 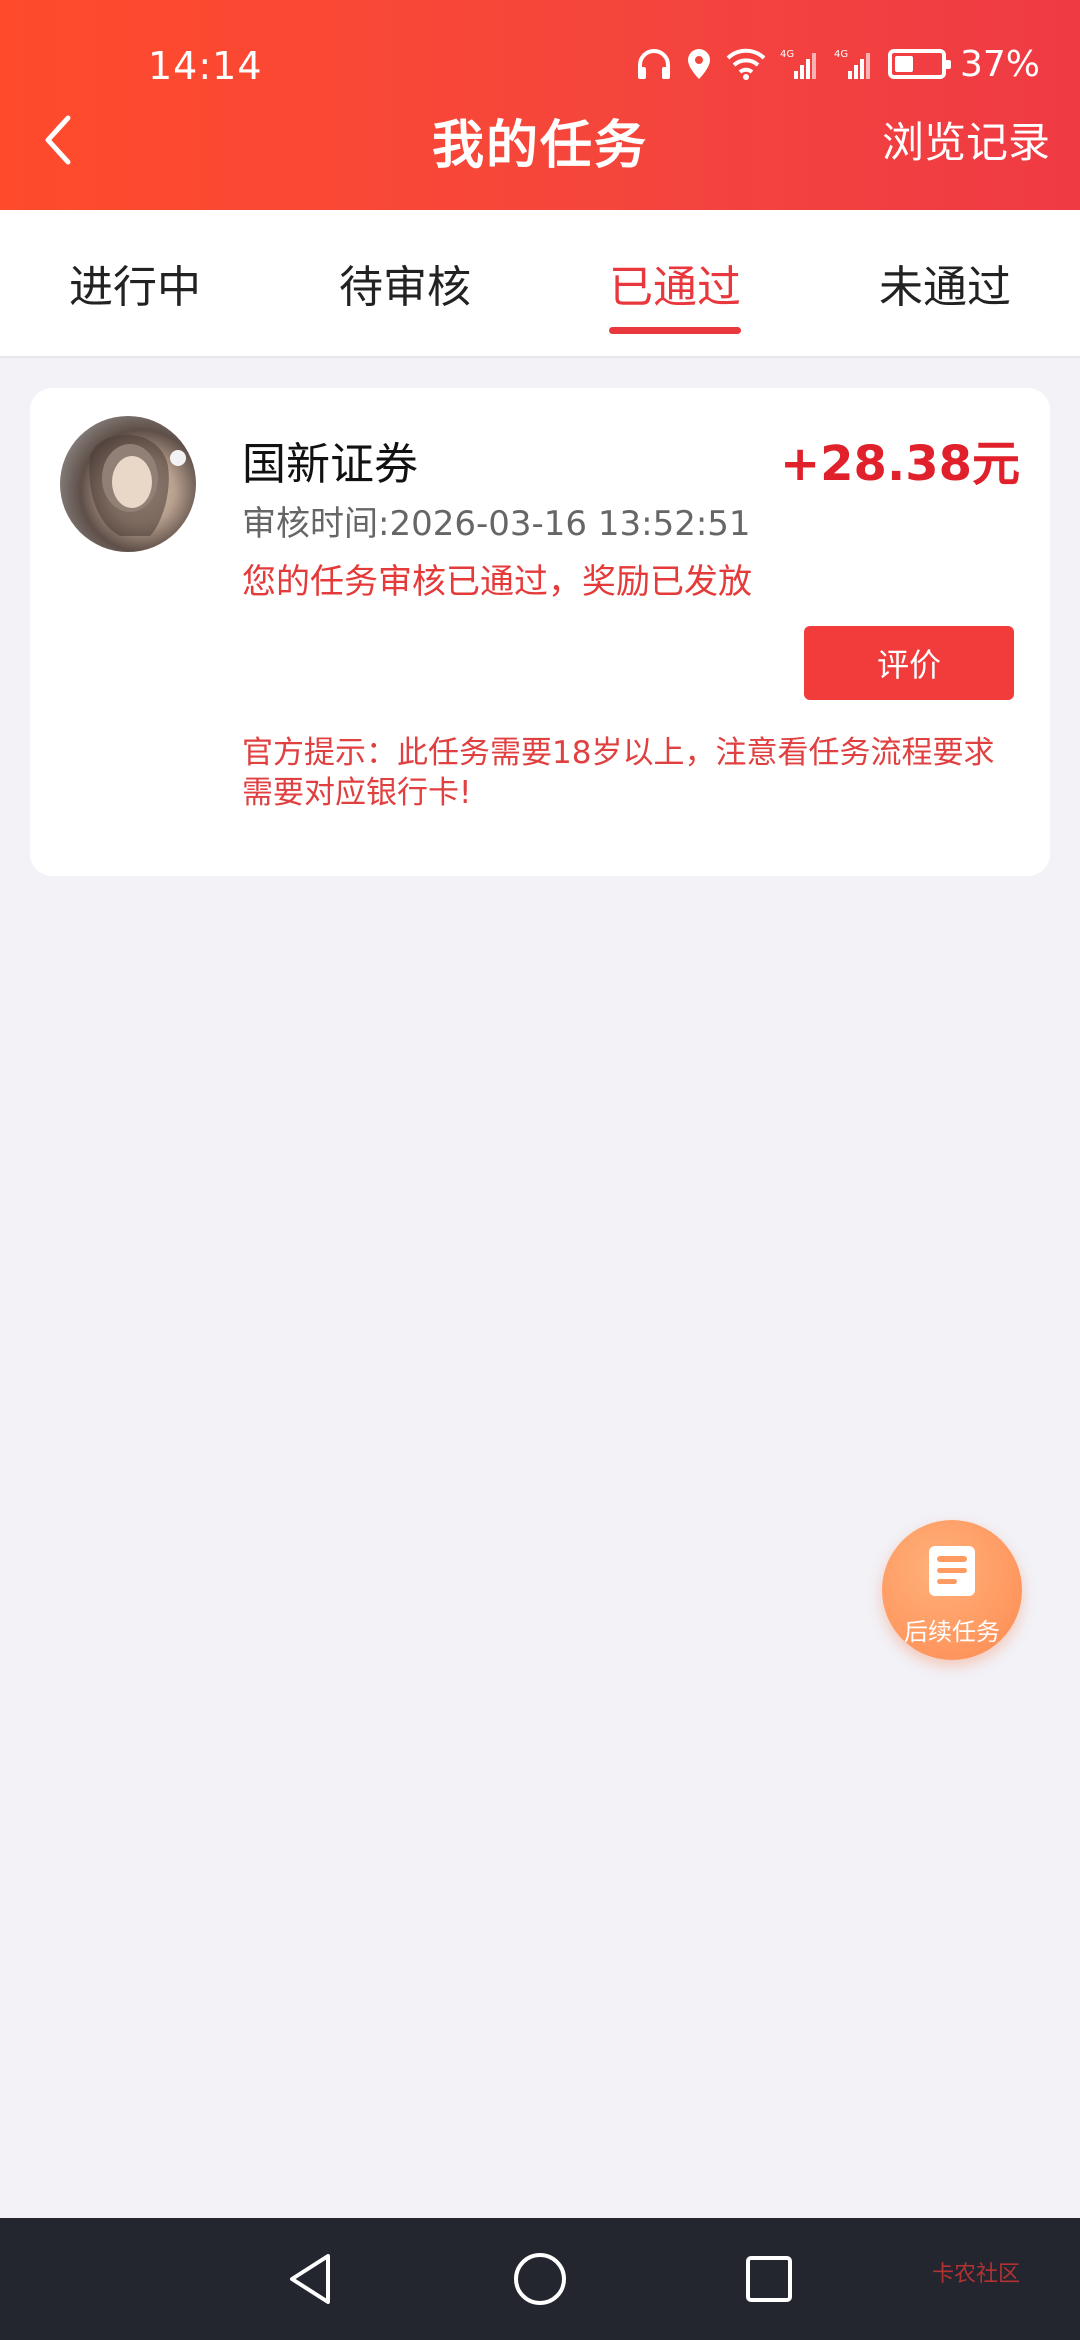 I want to click on evaluate-button: 评价, so click(x=909, y=663).